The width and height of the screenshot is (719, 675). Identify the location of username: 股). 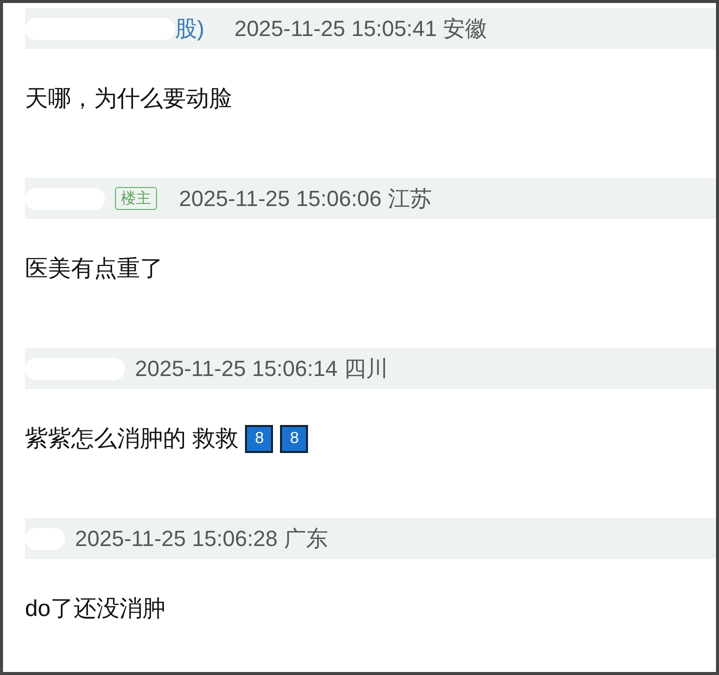
(189, 29).